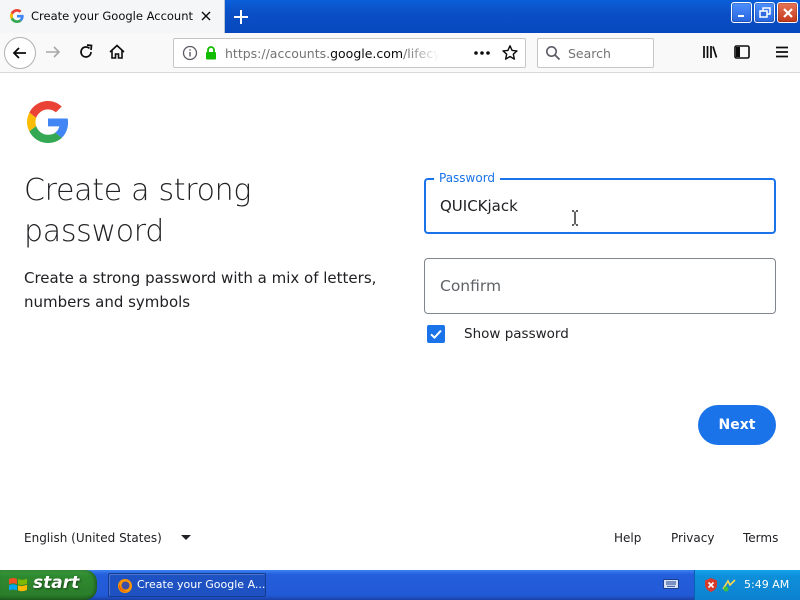  I want to click on network-icon, so click(729, 585).